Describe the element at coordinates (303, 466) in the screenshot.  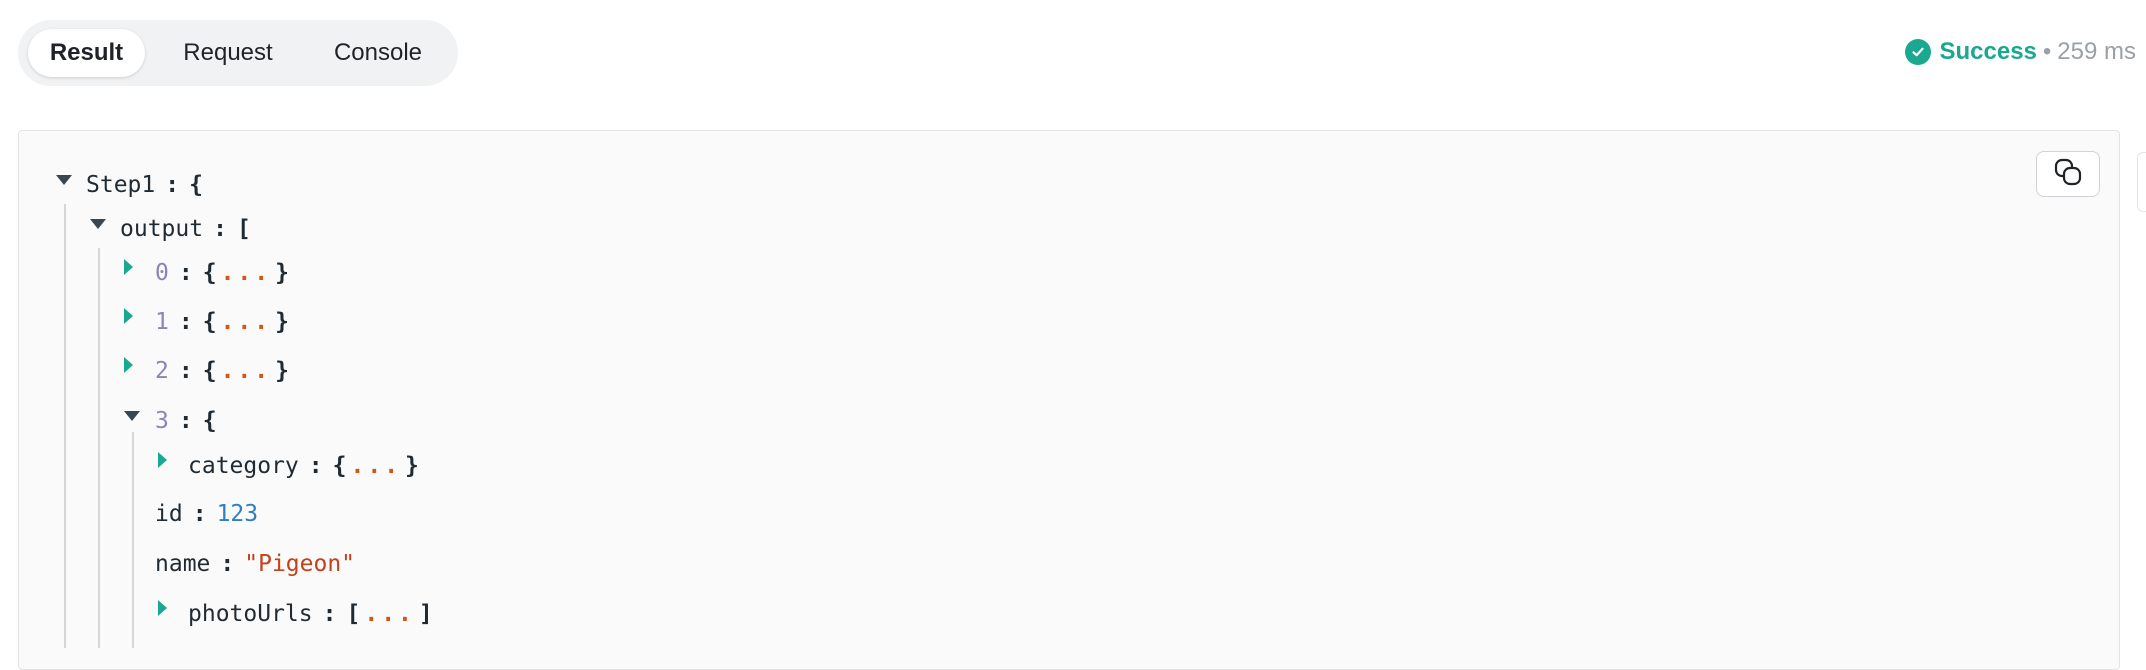
I see `tree-node-category: category: {...}` at that location.